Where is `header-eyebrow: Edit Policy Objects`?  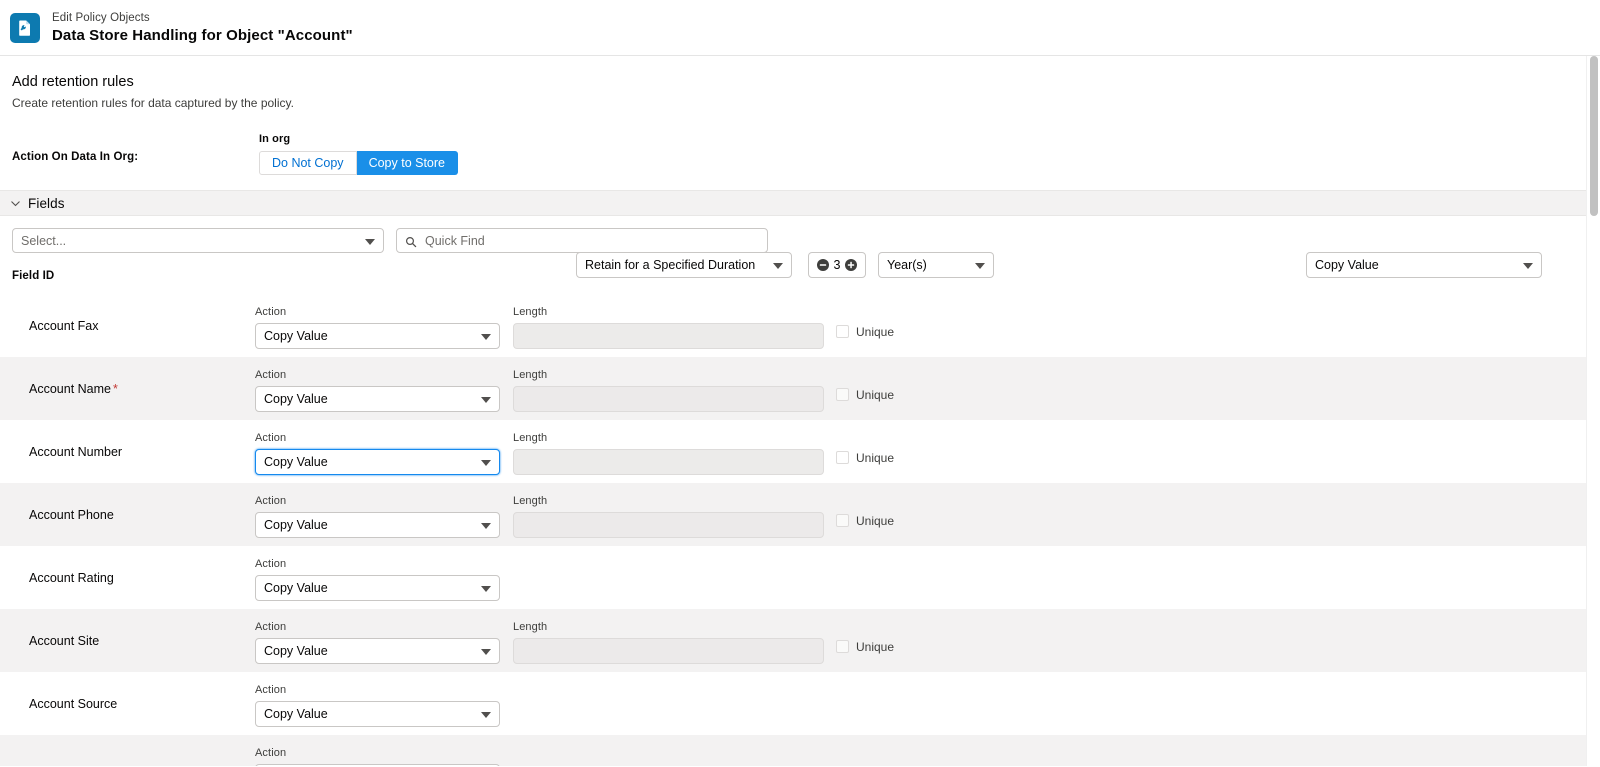 header-eyebrow: Edit Policy Objects is located at coordinates (101, 17).